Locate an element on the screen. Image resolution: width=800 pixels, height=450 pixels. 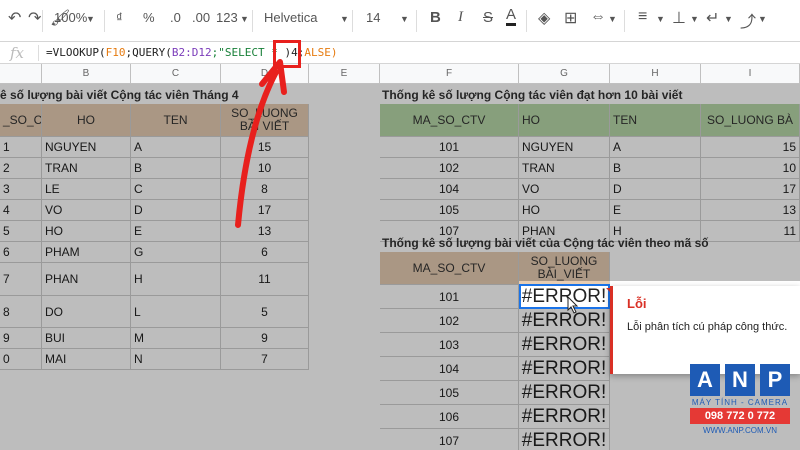
logo-letter: A is located at coordinates (705, 380).